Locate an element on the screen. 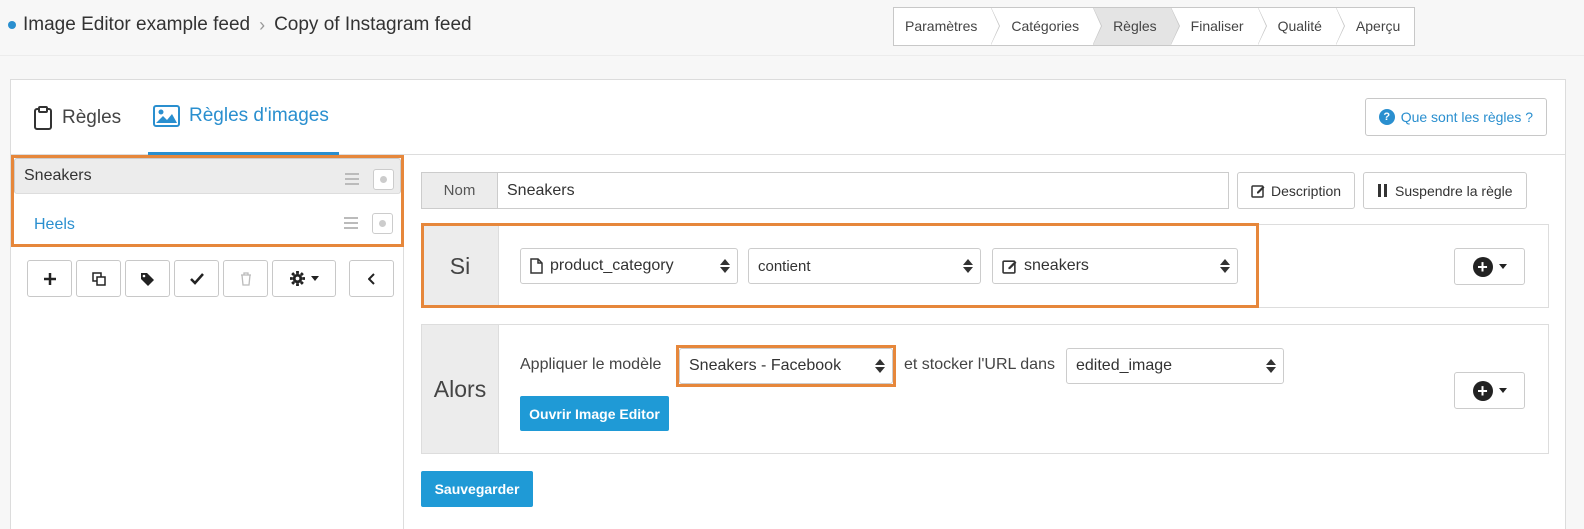 The height and width of the screenshot is (529, 1584). chevron-left-icon is located at coordinates (371, 278).